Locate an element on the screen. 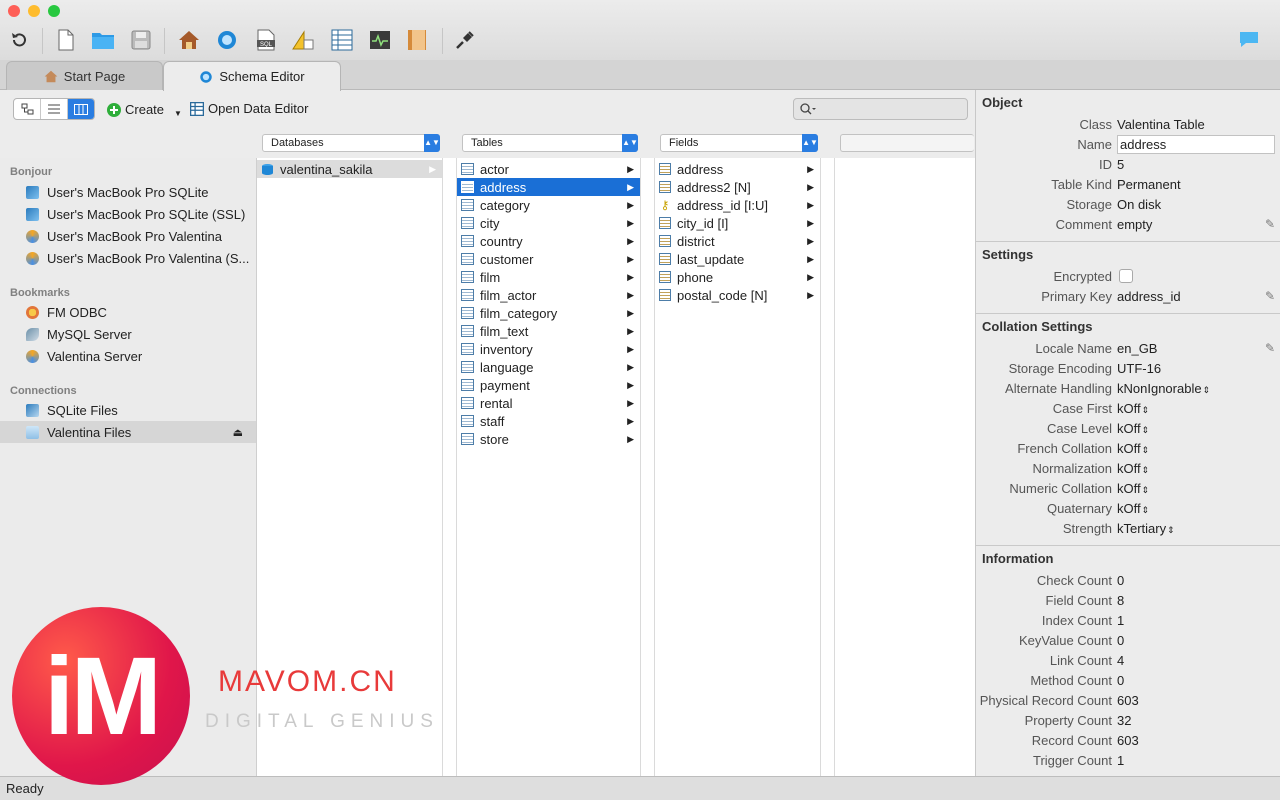 The width and height of the screenshot is (1280, 800). information-section-header: Information is located at coordinates (1018, 558).